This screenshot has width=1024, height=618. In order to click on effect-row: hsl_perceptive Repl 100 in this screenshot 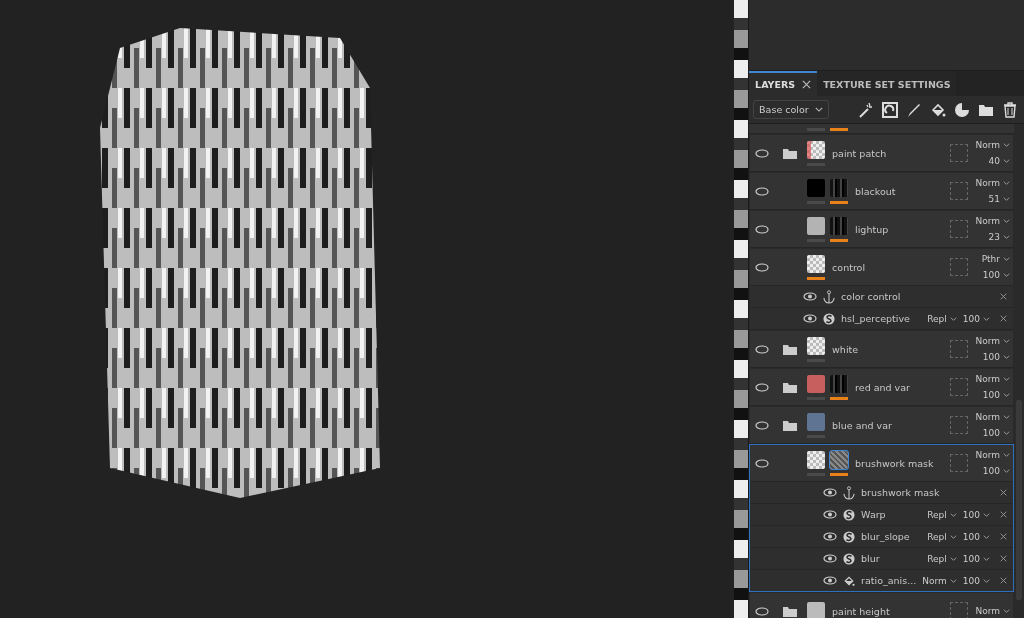, I will do `click(881, 318)`.